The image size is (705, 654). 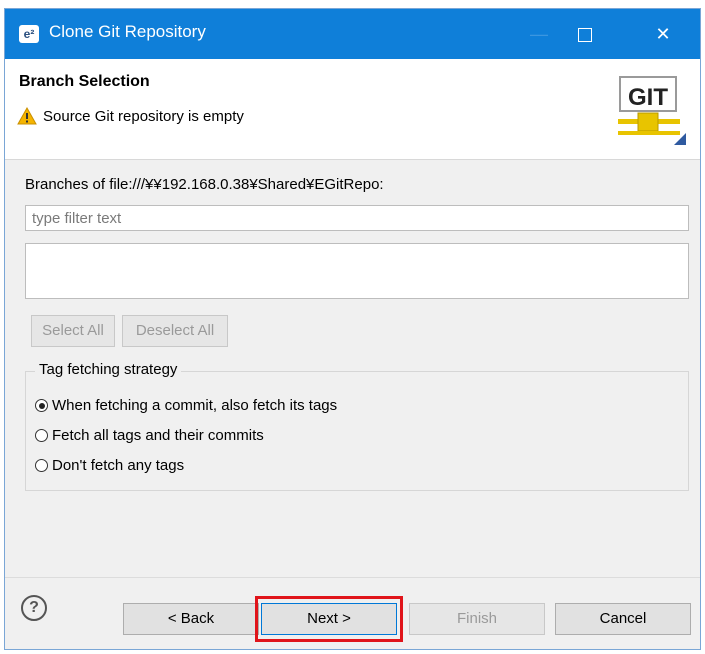 What do you see at coordinates (127, 31) in the screenshot?
I see `window-title: Clone Git Repository` at bounding box center [127, 31].